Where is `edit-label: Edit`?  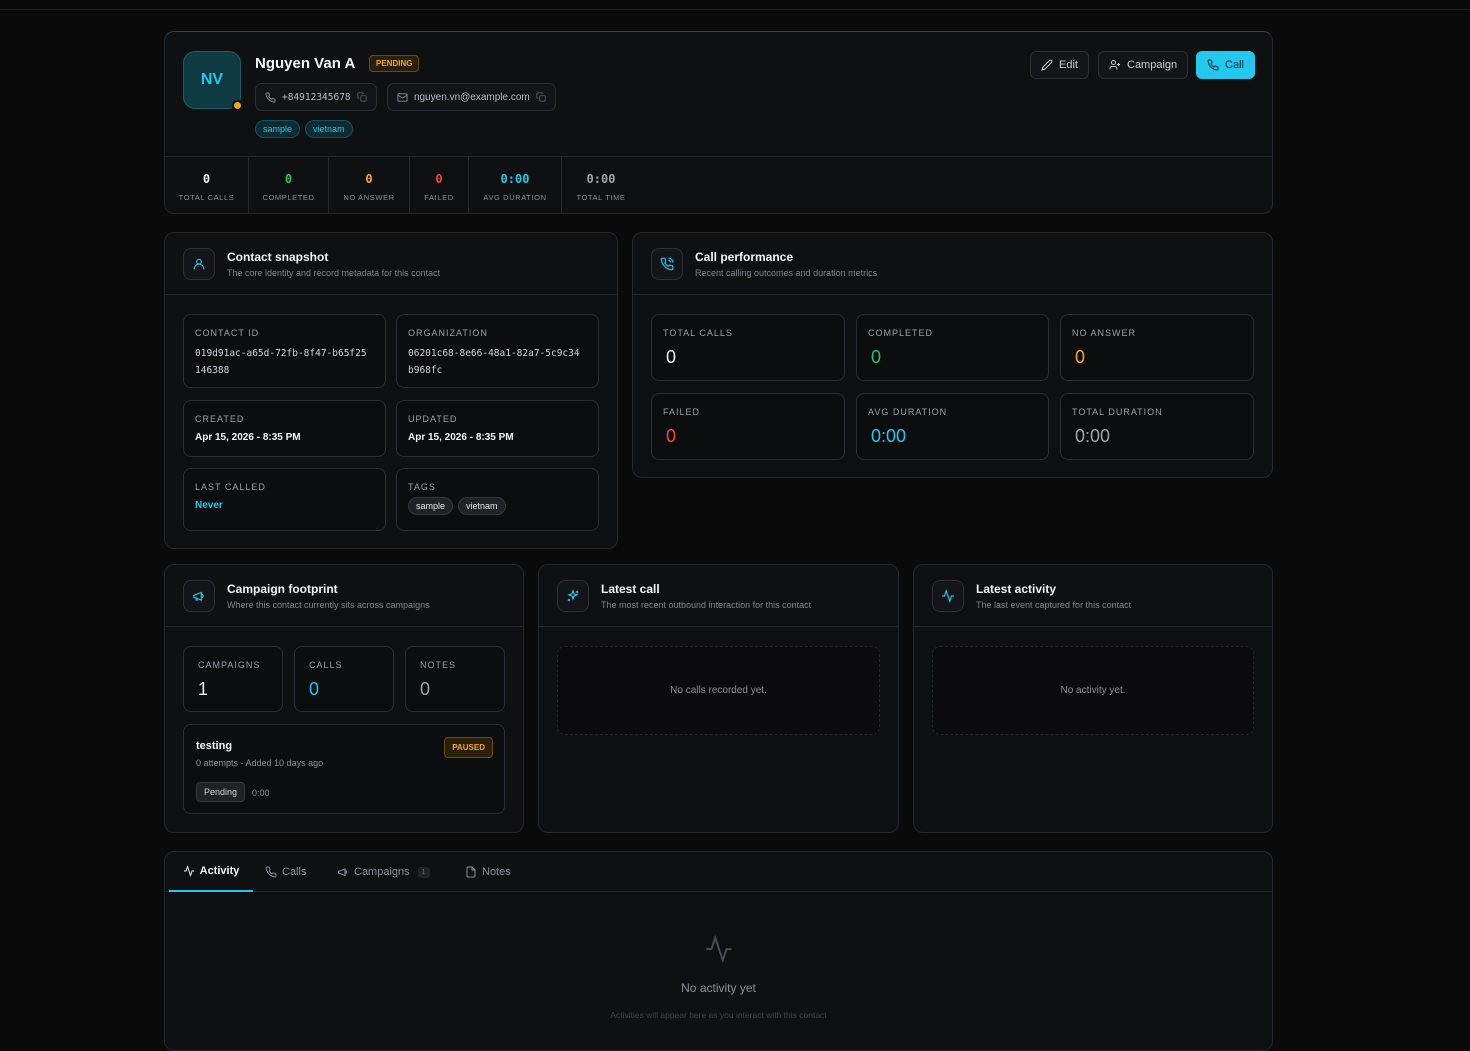 edit-label: Edit is located at coordinates (1068, 65).